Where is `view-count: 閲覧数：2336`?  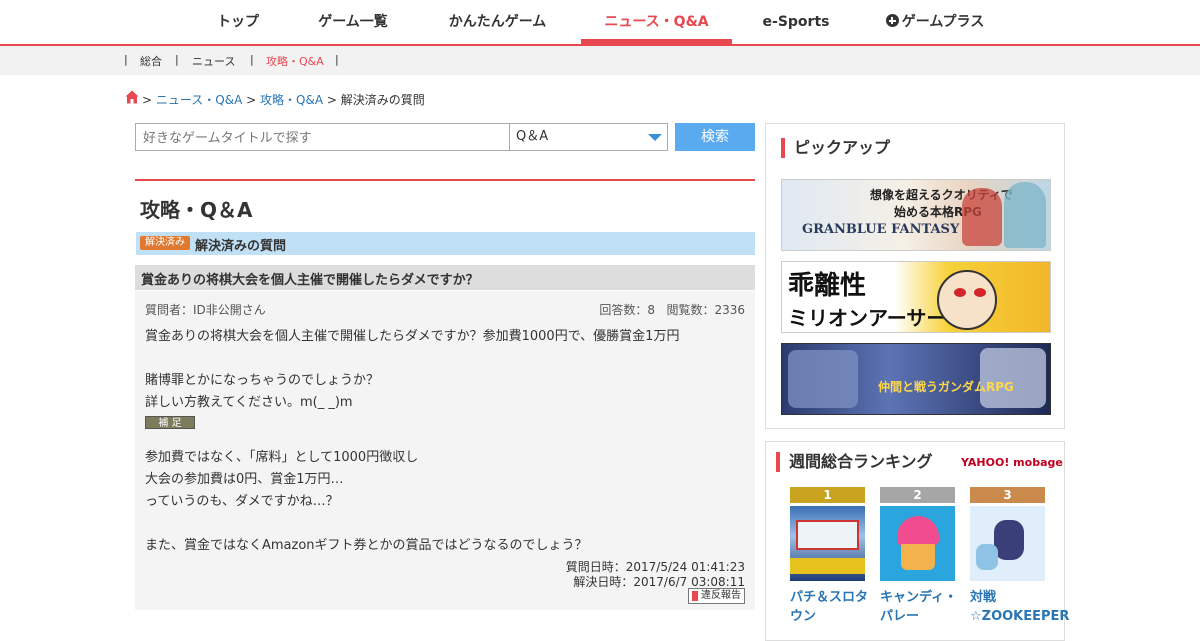
view-count: 閲覧数：2336 is located at coordinates (705, 310).